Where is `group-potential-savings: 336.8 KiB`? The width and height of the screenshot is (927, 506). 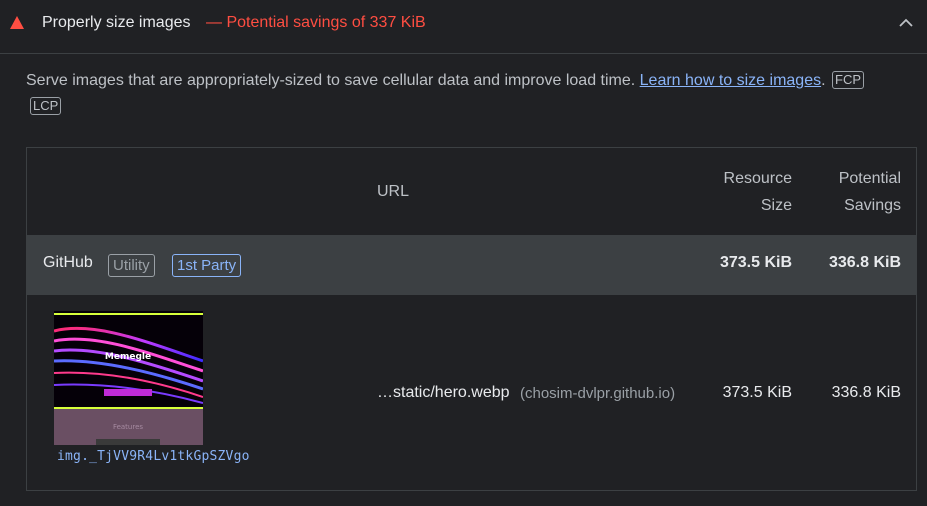
group-potential-savings: 336.8 KiB is located at coordinates (864, 262).